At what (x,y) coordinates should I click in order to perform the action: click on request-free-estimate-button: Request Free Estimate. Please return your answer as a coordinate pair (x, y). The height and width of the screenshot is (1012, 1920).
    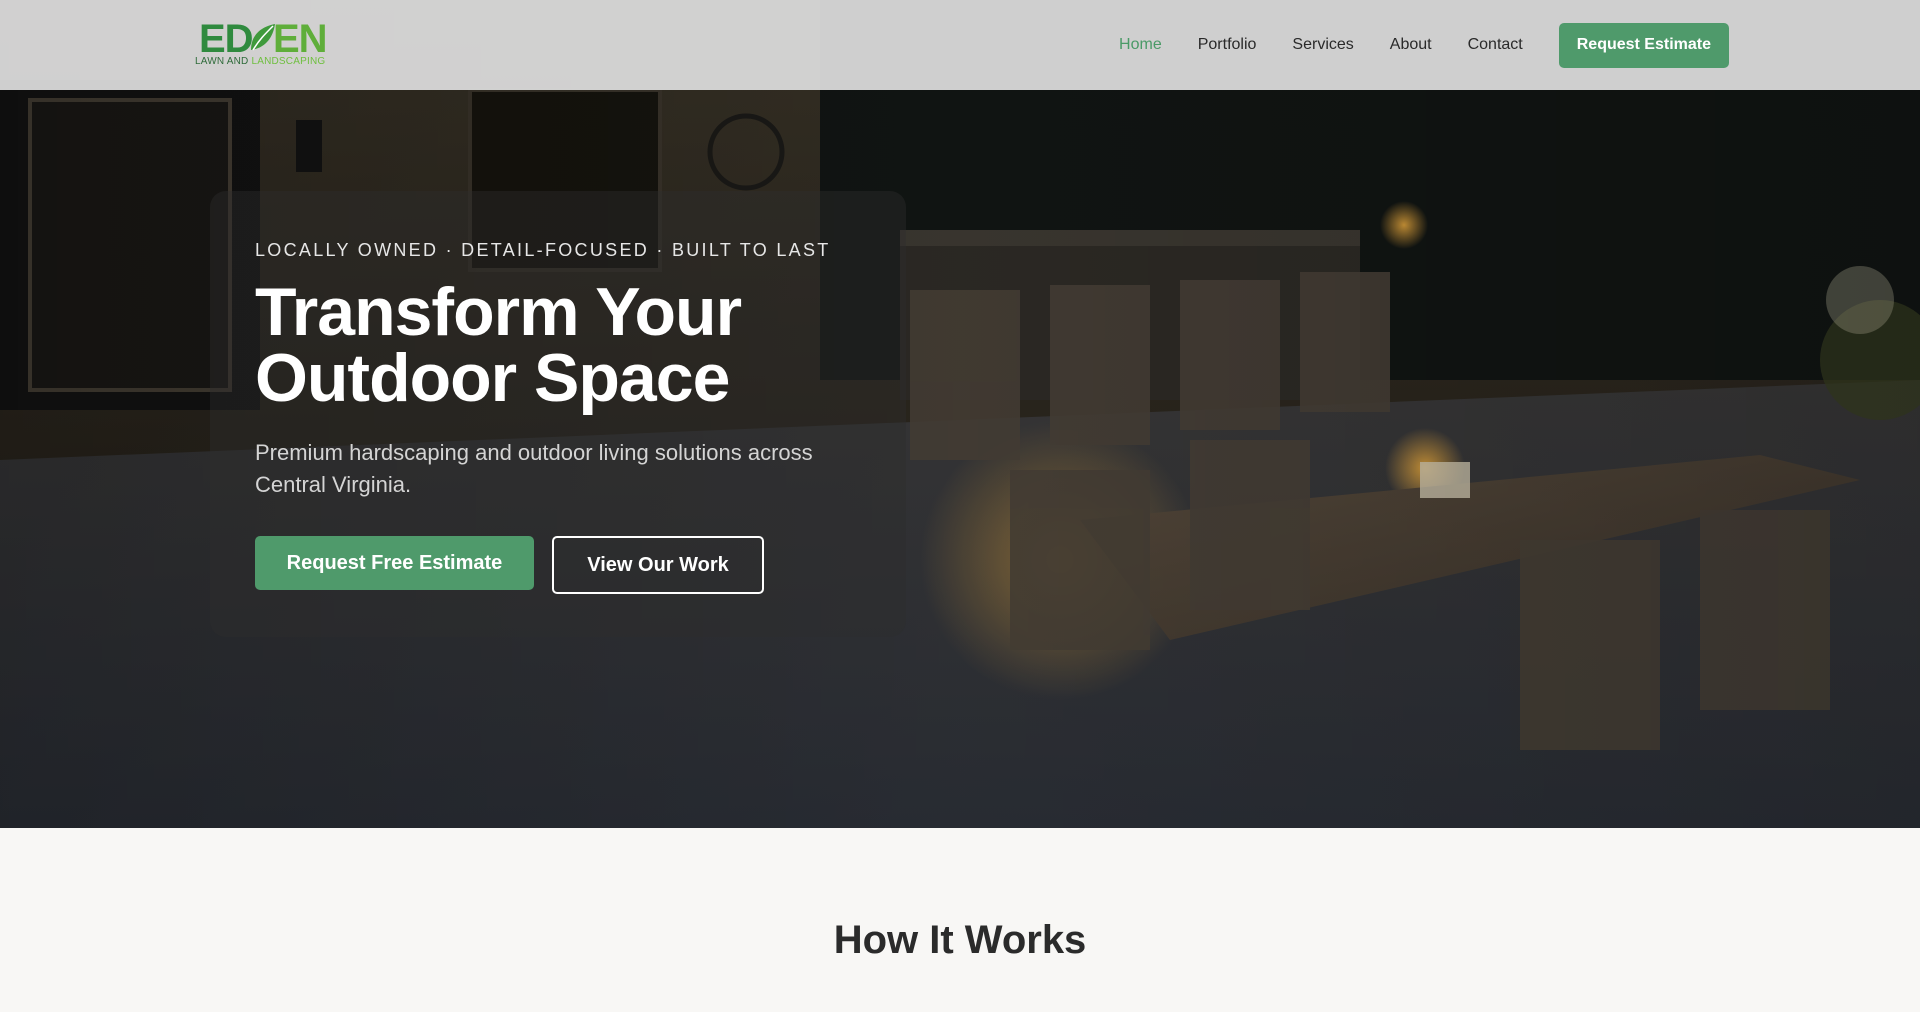
    Looking at the image, I should click on (394, 563).